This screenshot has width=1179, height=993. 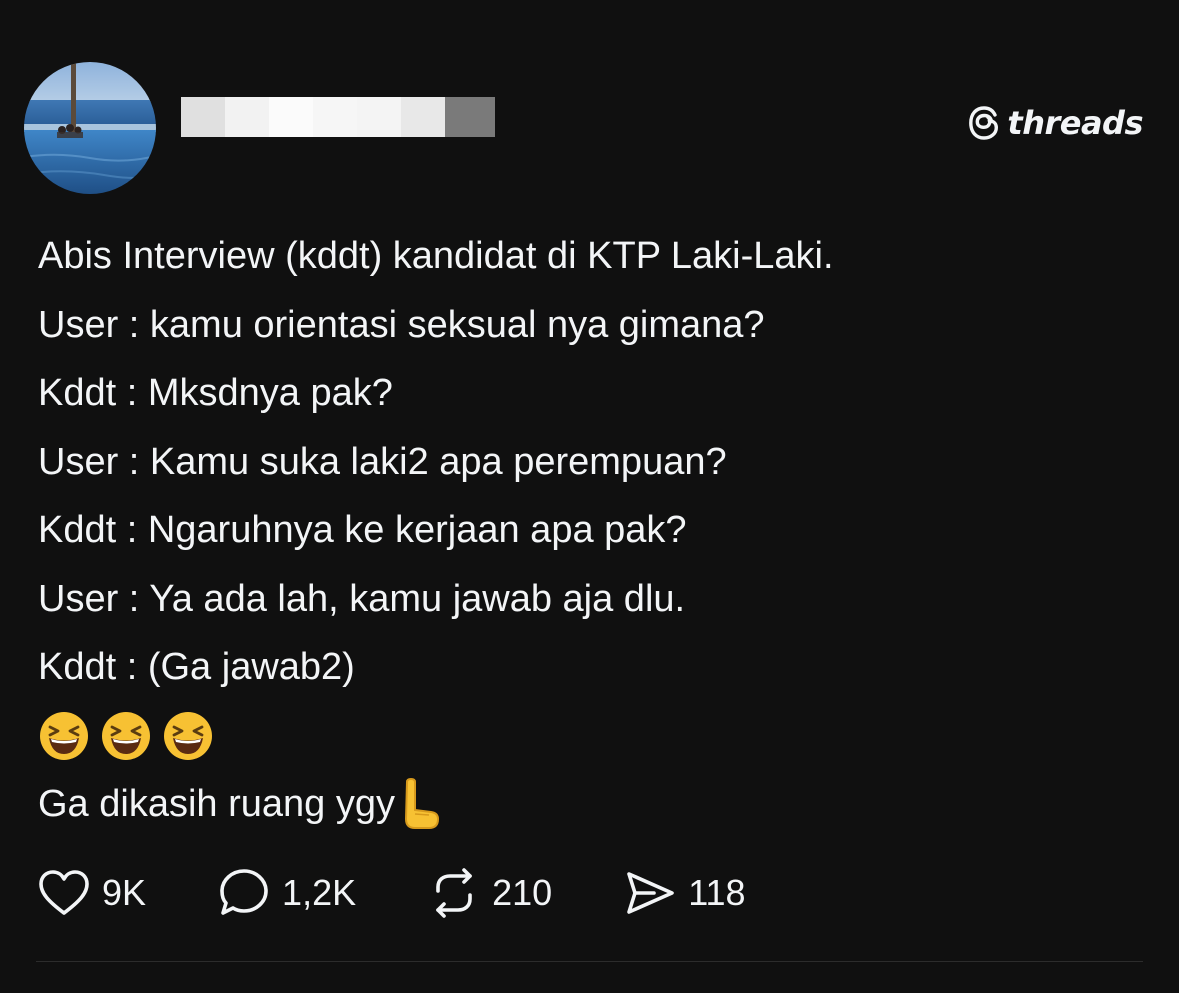 I want to click on username-redacted, so click(x=338, y=117).